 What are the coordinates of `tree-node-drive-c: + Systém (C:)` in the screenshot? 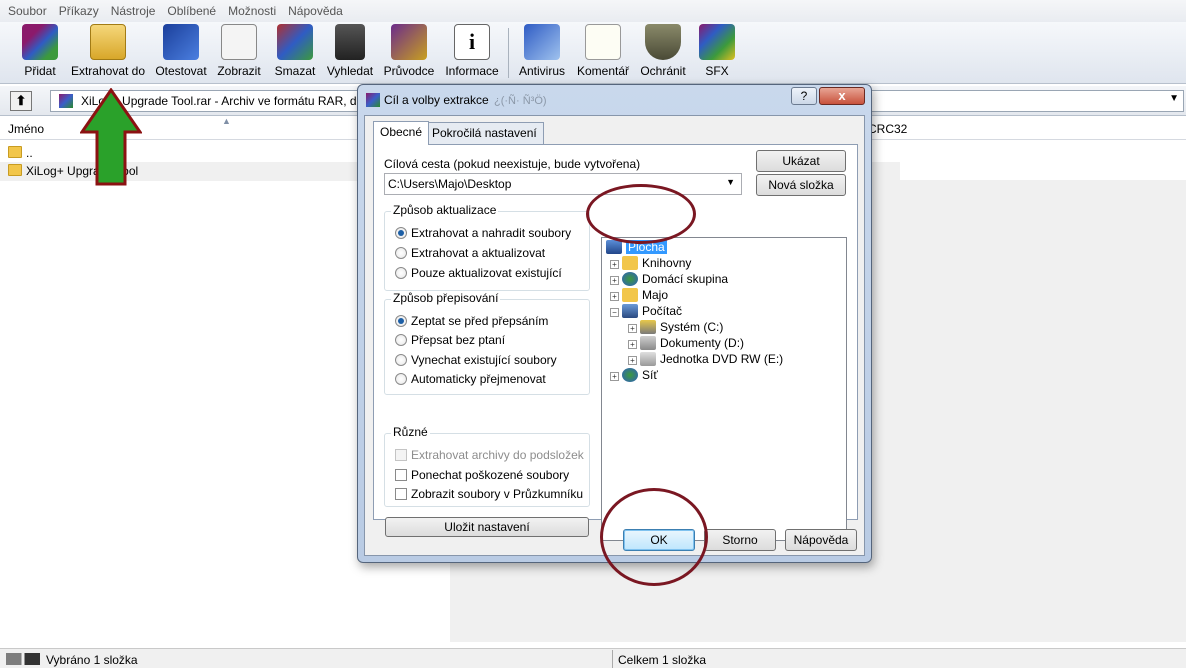 It's located at (675, 327).